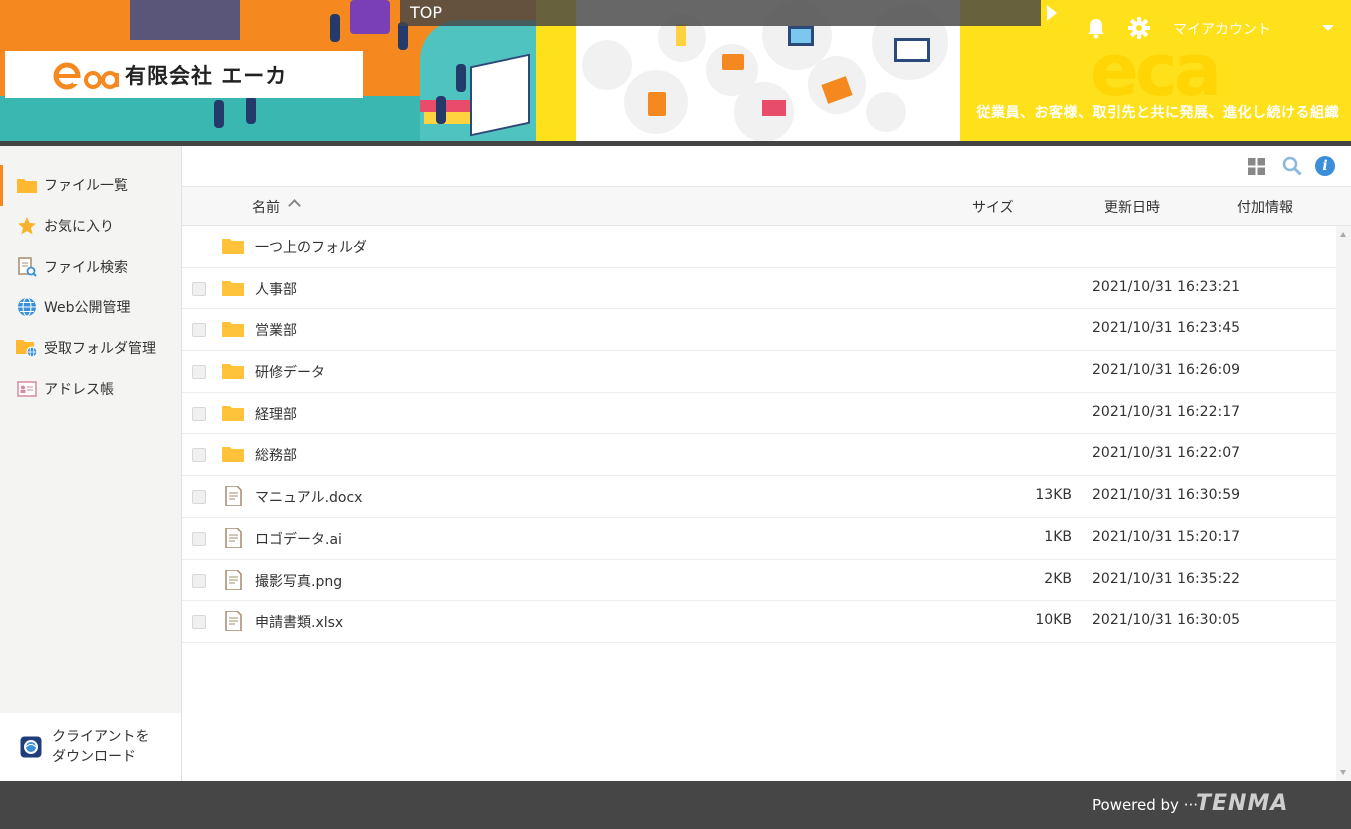 This screenshot has width=1351, height=829. I want to click on table-row: 研修データ 2021/10/31 16:26:09, so click(759, 372).